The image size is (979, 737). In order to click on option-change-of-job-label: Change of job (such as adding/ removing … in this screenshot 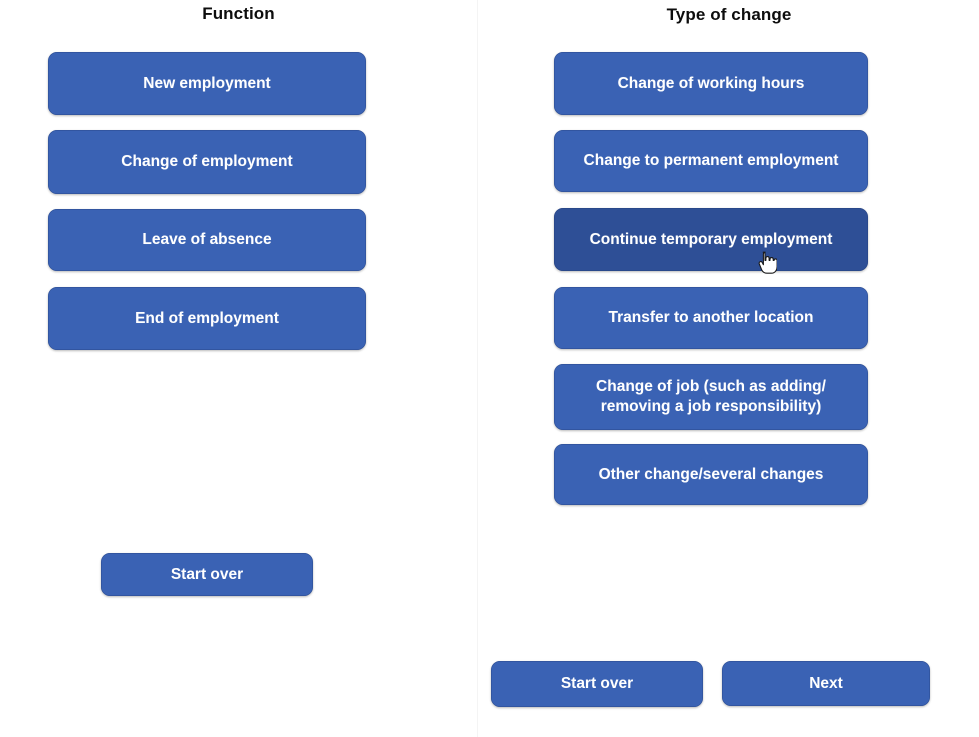, I will do `click(711, 396)`.